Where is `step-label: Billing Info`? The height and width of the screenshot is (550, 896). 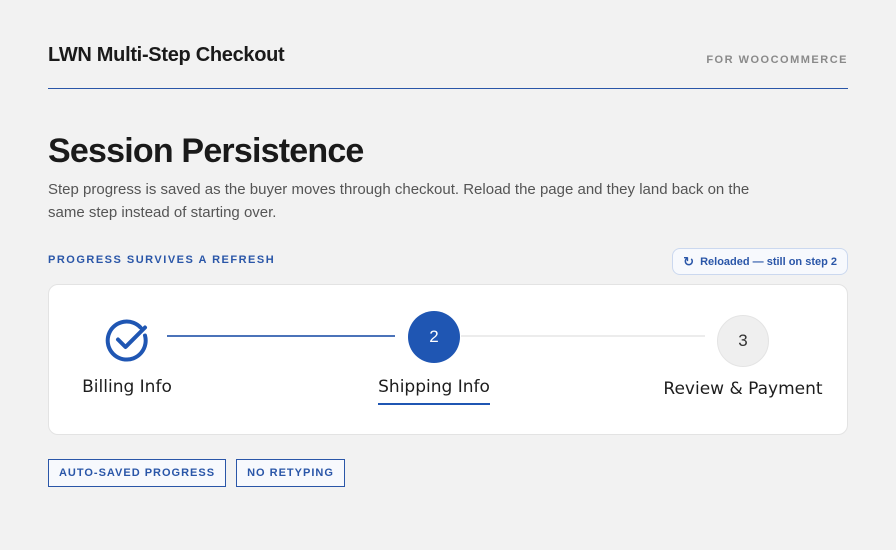
step-label: Billing Info is located at coordinates (127, 387).